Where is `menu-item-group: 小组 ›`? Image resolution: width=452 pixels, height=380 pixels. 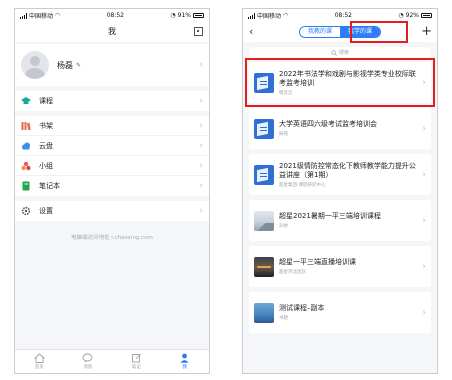
menu-item-group: 小组 › is located at coordinates (112, 166).